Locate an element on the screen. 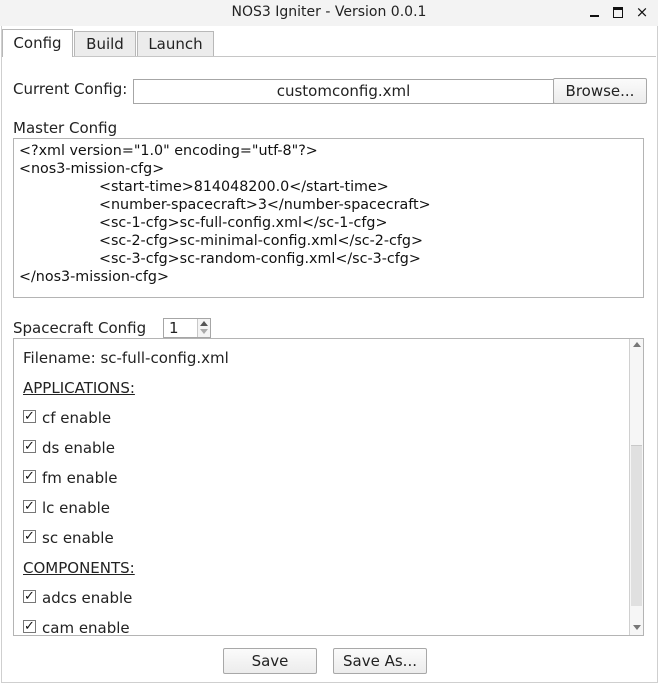 The height and width of the screenshot is (684, 658). xml-line: <nos3-mission-cfg> is located at coordinates (92, 169).